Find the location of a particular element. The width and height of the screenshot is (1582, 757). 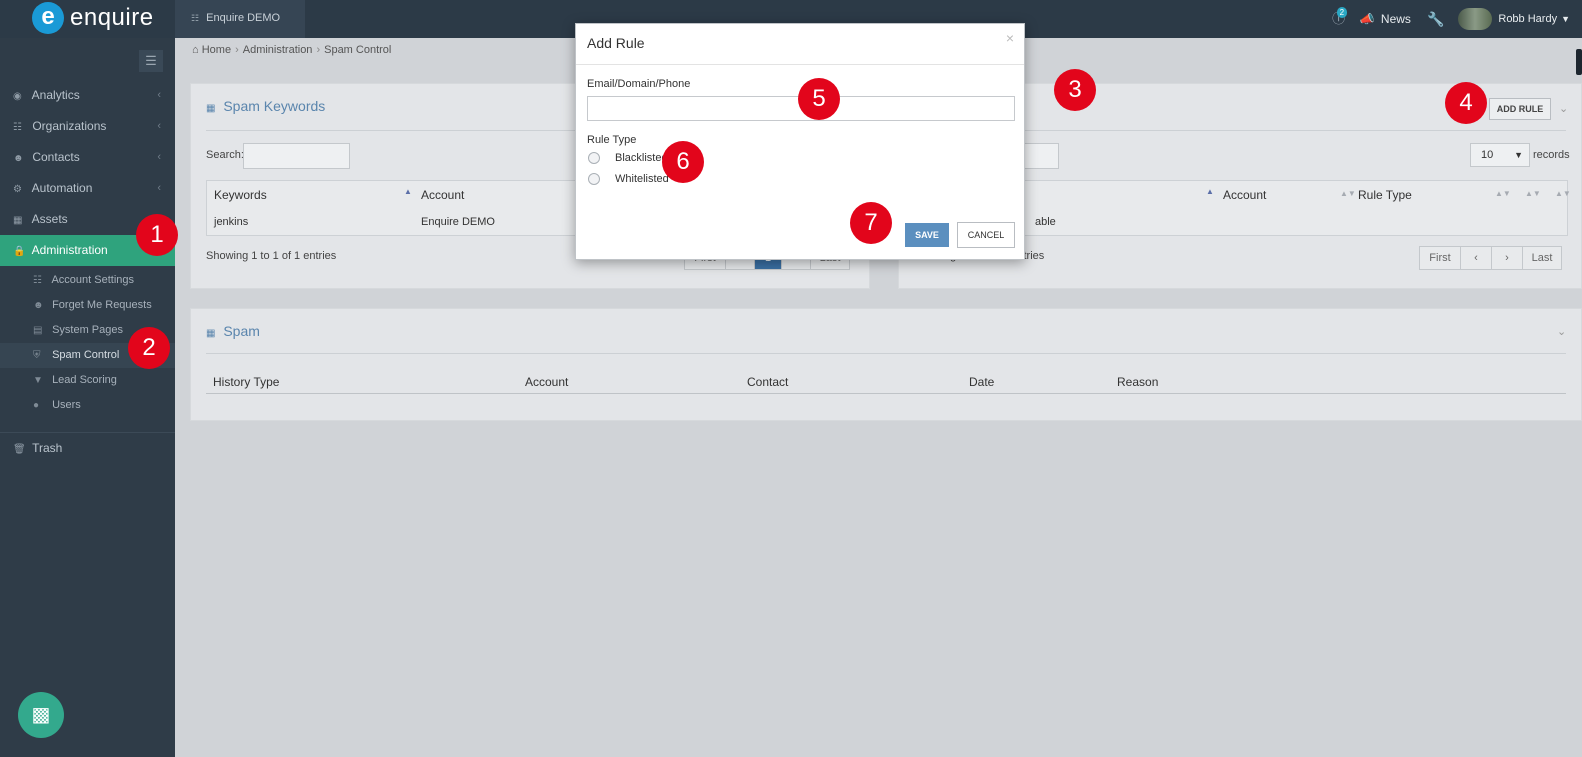

avatar is located at coordinates (1475, 19).